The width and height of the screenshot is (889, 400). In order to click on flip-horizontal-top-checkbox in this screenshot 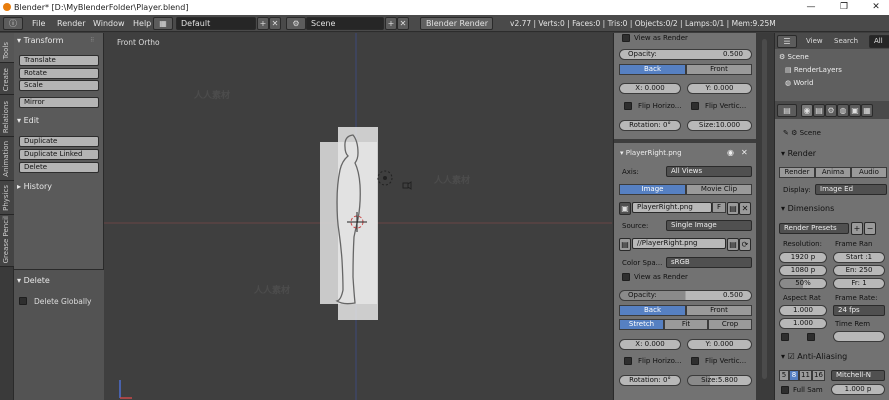, I will do `click(628, 106)`.